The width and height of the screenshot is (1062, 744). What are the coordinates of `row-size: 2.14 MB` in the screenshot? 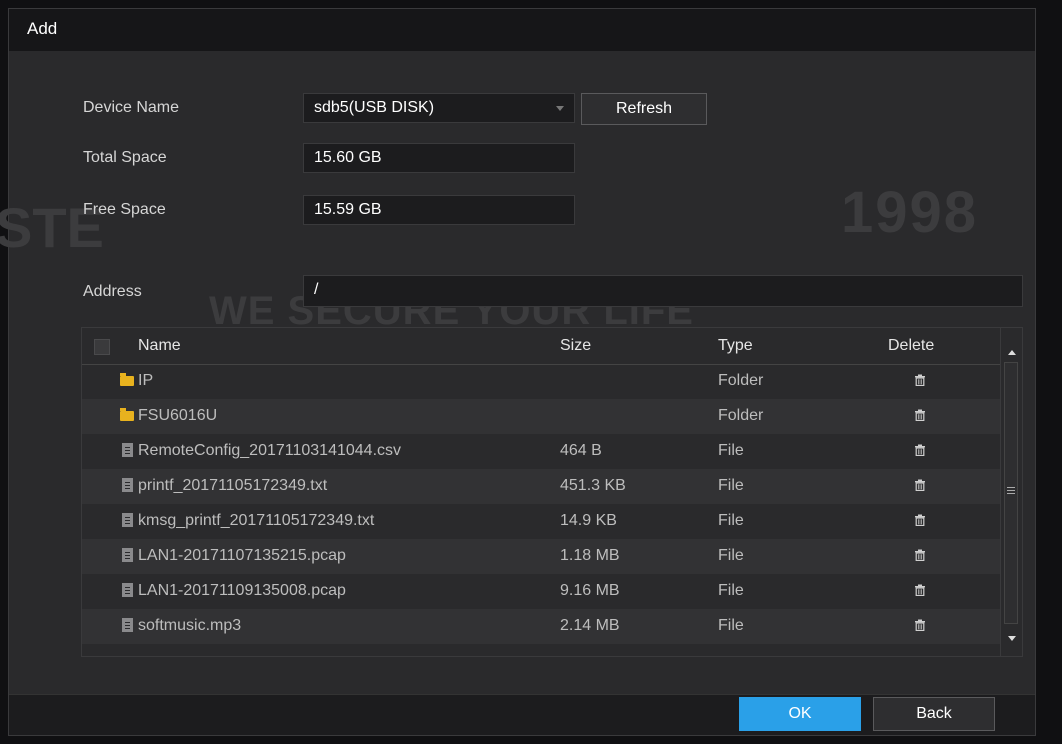 It's located at (590, 625).